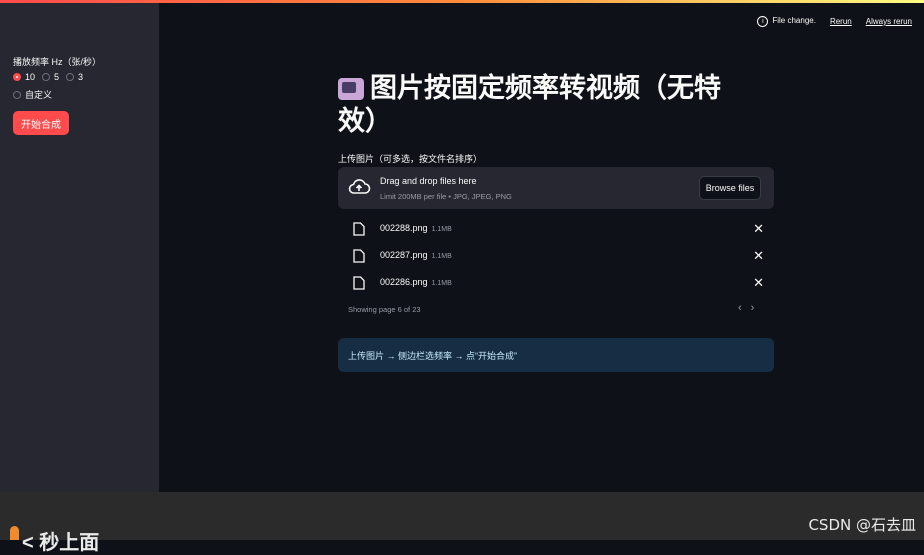 The width and height of the screenshot is (924, 555). I want to click on file-item: 002288.png 1.1MB ✕, so click(556, 229).